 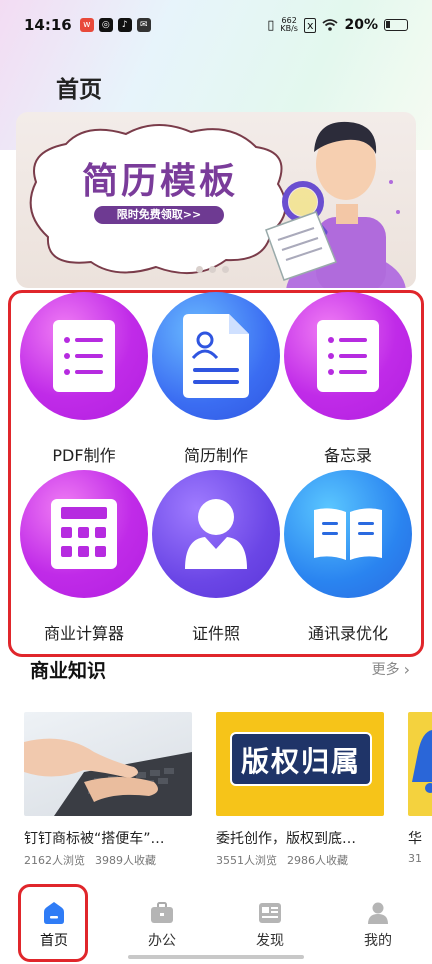 What do you see at coordinates (124, 25) in the screenshot?
I see `tiktok-icon: ♪` at bounding box center [124, 25].